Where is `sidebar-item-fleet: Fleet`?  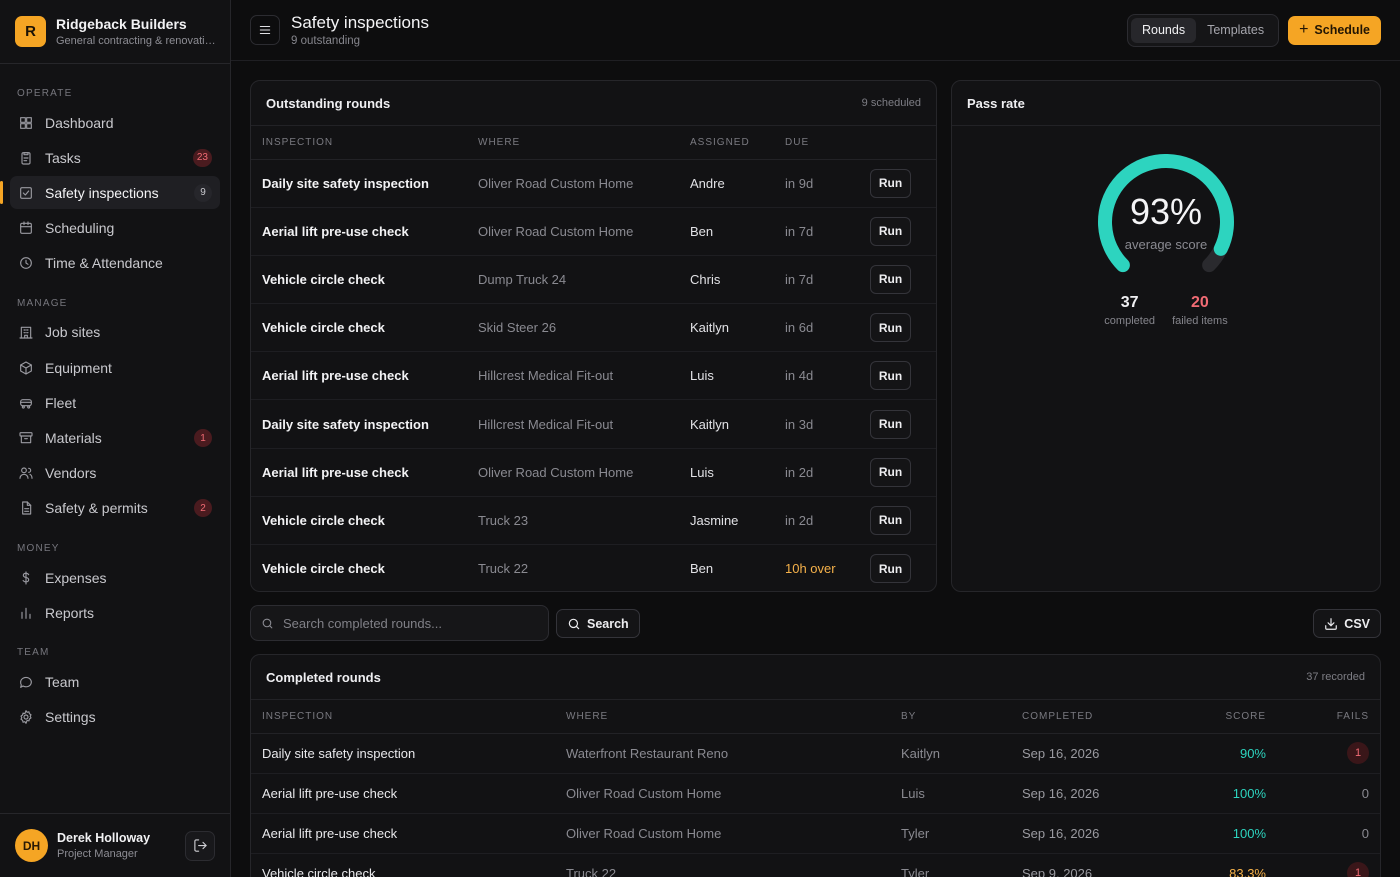 sidebar-item-fleet: Fleet is located at coordinates (115, 402).